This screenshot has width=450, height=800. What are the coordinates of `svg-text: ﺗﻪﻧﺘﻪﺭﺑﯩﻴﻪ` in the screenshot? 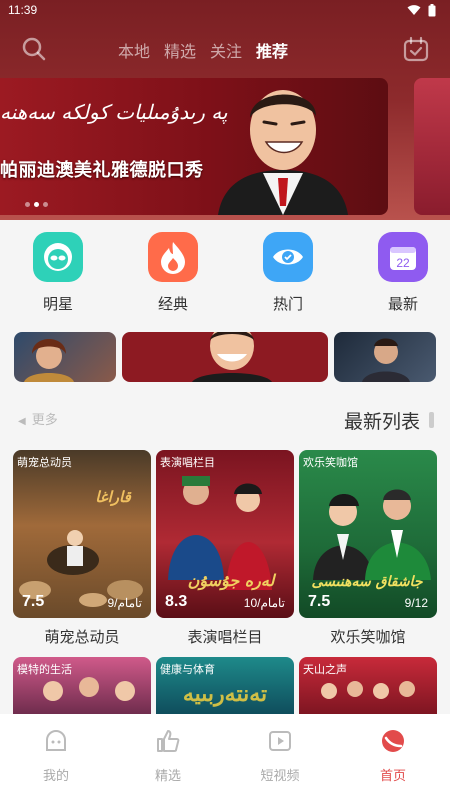 It's located at (225, 694).